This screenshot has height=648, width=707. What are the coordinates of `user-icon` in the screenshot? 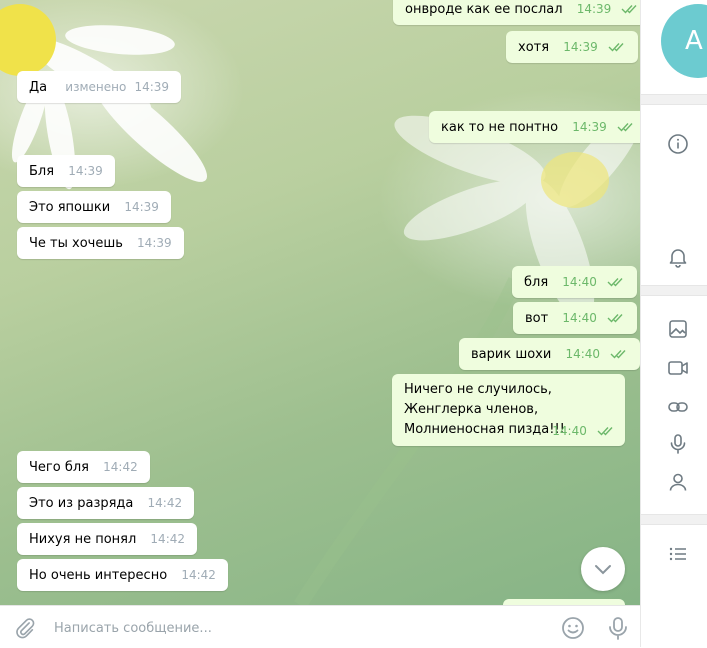 It's located at (678, 482).